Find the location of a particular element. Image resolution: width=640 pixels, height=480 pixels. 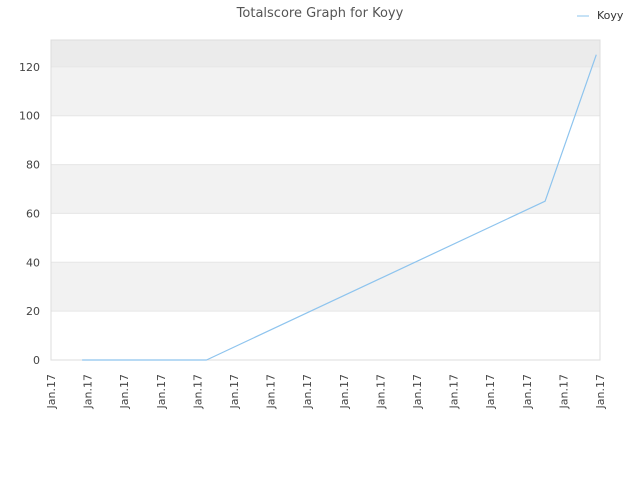

y-tick-label: 40 is located at coordinates (33, 262).